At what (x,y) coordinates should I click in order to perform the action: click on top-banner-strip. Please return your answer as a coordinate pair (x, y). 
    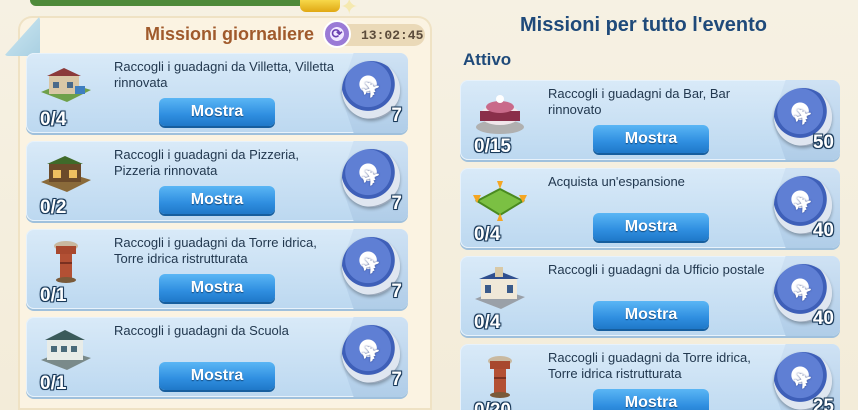
    Looking at the image, I should click on (180, 3).